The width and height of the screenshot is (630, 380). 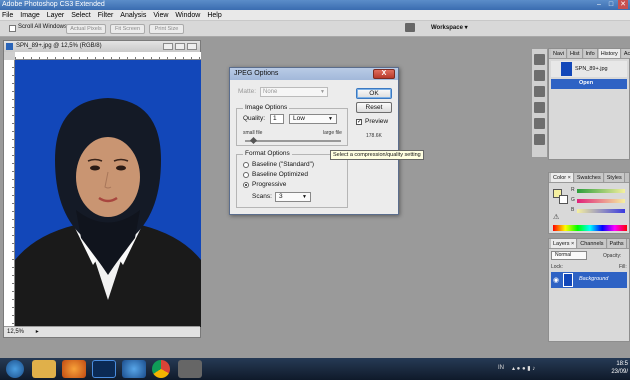 What do you see at coordinates (556, 280) in the screenshot?
I see `visibility-eye-icon: ◉` at bounding box center [556, 280].